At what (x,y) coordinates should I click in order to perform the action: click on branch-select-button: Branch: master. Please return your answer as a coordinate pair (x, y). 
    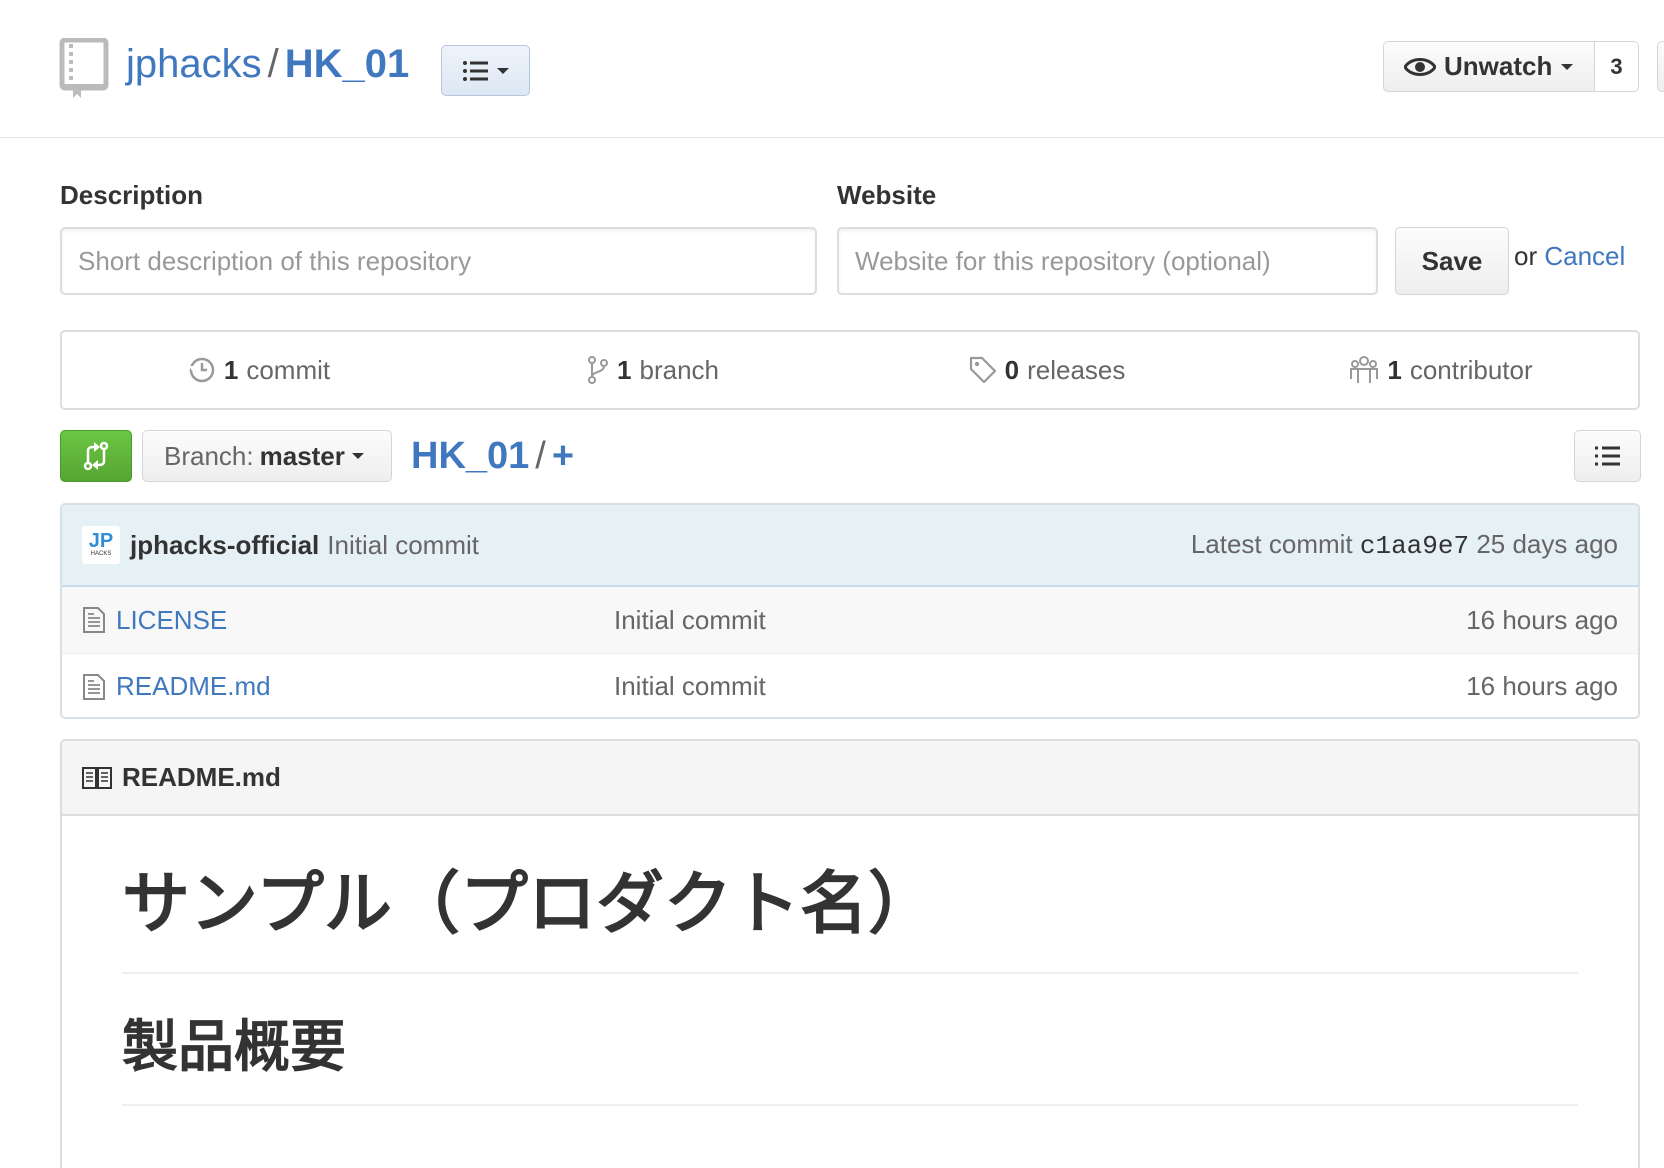
    Looking at the image, I should click on (267, 456).